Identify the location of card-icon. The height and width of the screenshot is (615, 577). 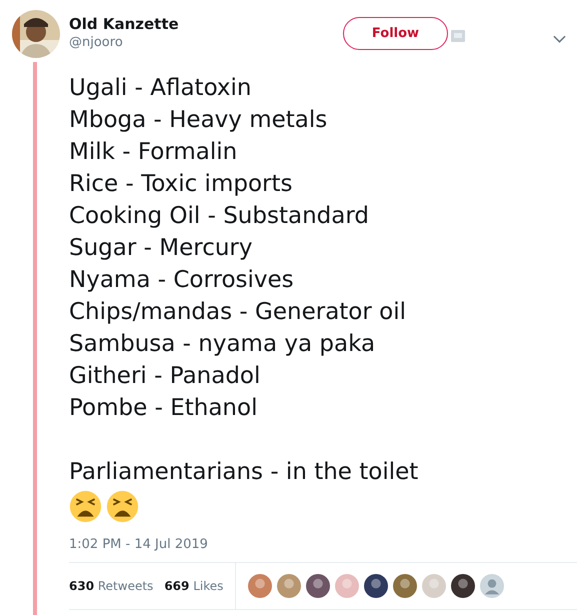
(458, 36).